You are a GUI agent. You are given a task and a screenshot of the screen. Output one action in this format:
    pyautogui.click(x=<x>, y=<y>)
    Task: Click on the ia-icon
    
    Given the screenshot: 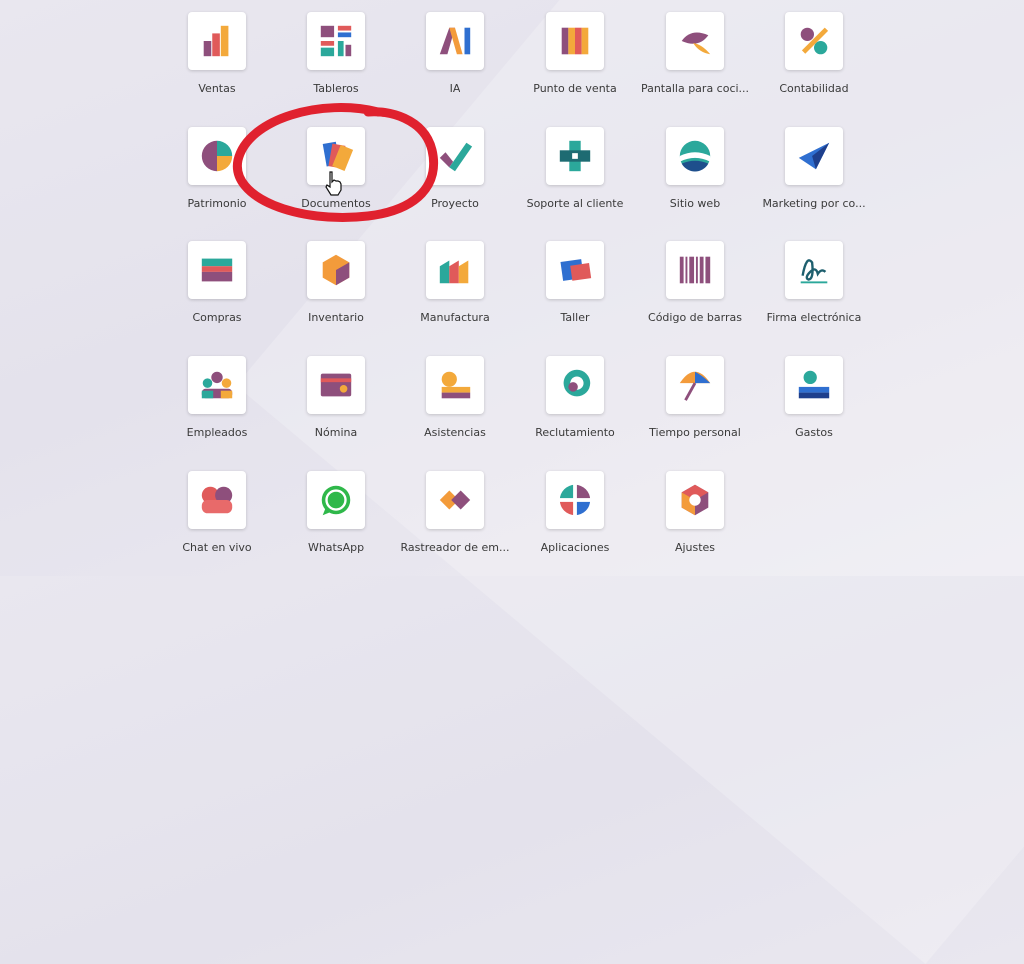 What is the action you would take?
    pyautogui.click(x=455, y=41)
    